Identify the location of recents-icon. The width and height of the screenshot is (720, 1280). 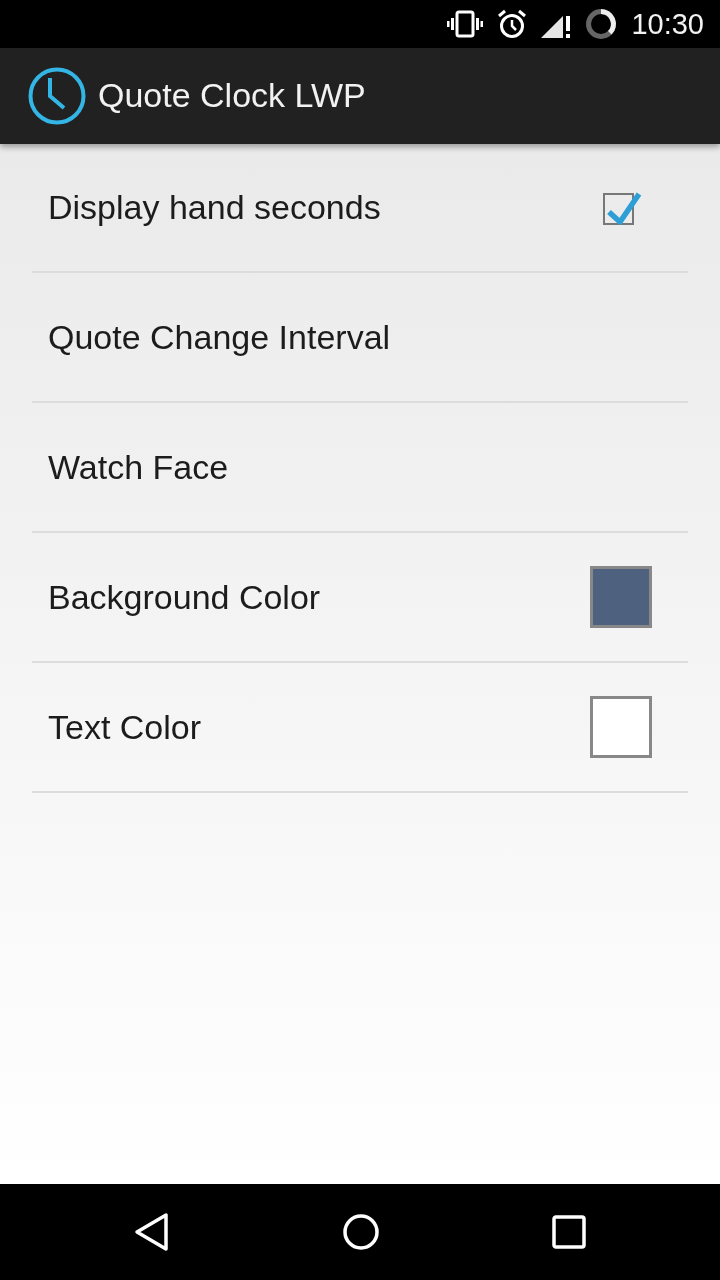
(569, 1232).